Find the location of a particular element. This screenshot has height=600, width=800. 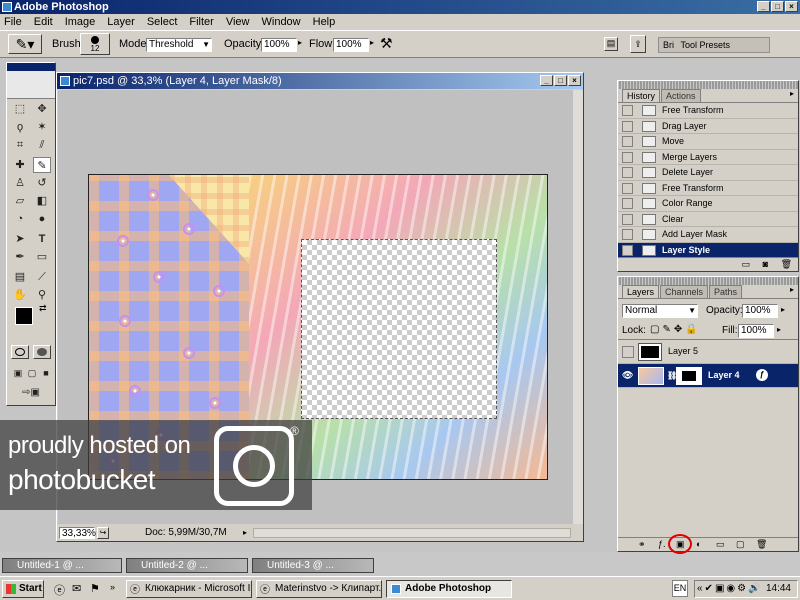

layer-row-selected: 👁 ⛓ Layer 4 ƒ is located at coordinates (708, 376).